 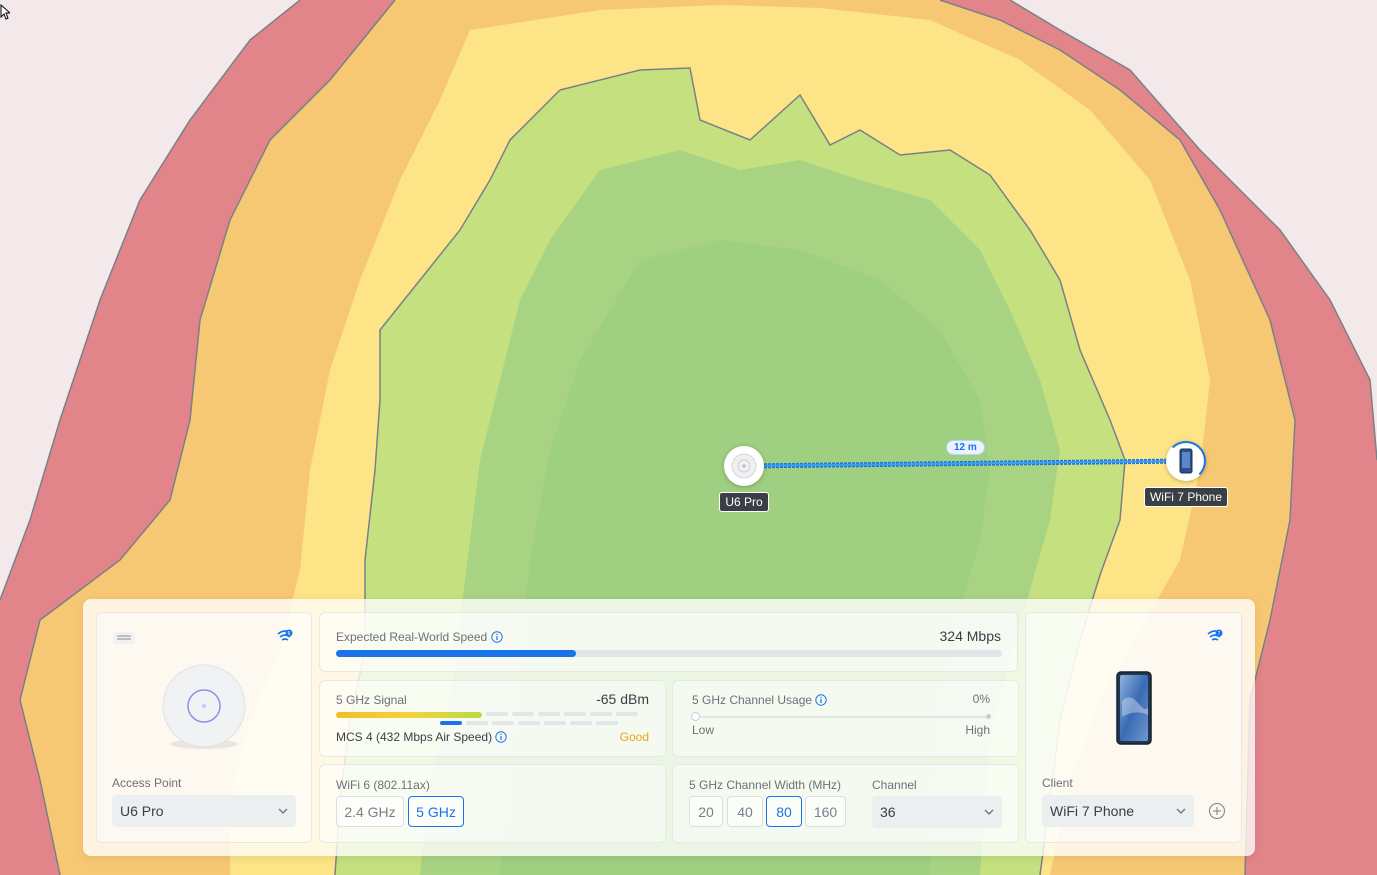 I want to click on client-marker: WiFi 7 Phone, so click(x=1186, y=474).